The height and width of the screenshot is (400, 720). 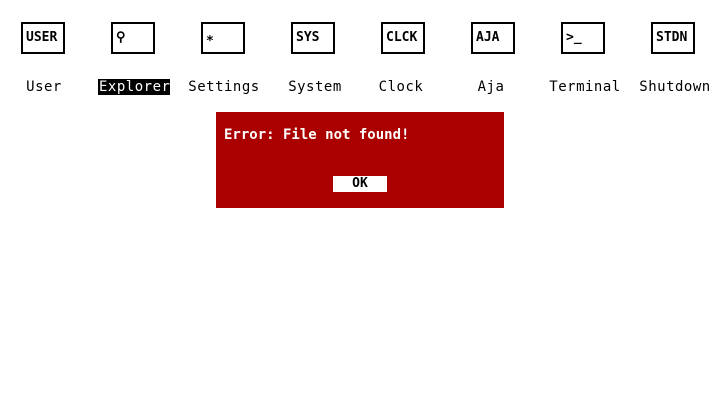 What do you see at coordinates (133, 38) in the screenshot?
I see `desktop-icon-explorer: ⚲` at bounding box center [133, 38].